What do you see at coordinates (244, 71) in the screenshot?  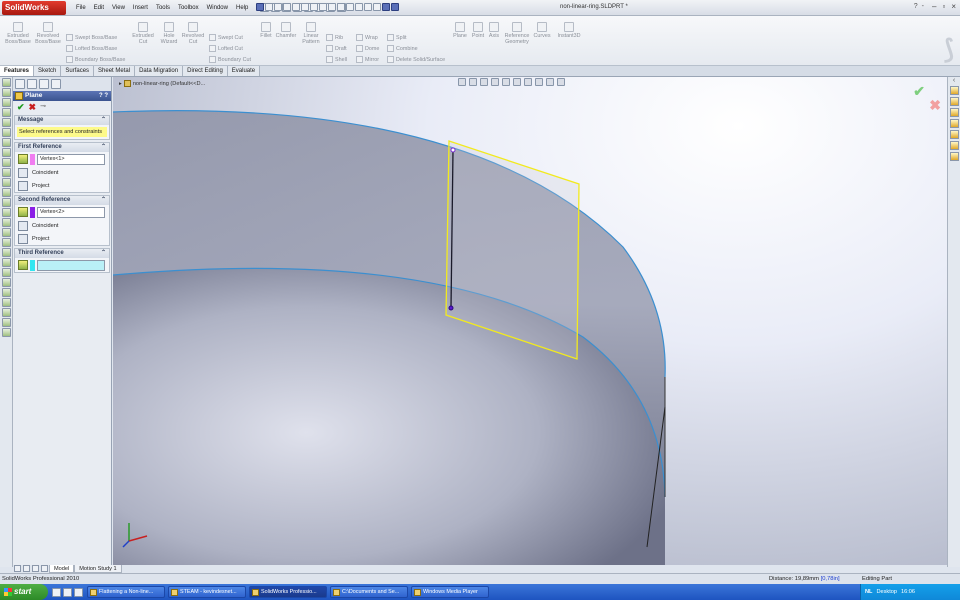 I see `tab-evaluate: Evaluate` at bounding box center [244, 71].